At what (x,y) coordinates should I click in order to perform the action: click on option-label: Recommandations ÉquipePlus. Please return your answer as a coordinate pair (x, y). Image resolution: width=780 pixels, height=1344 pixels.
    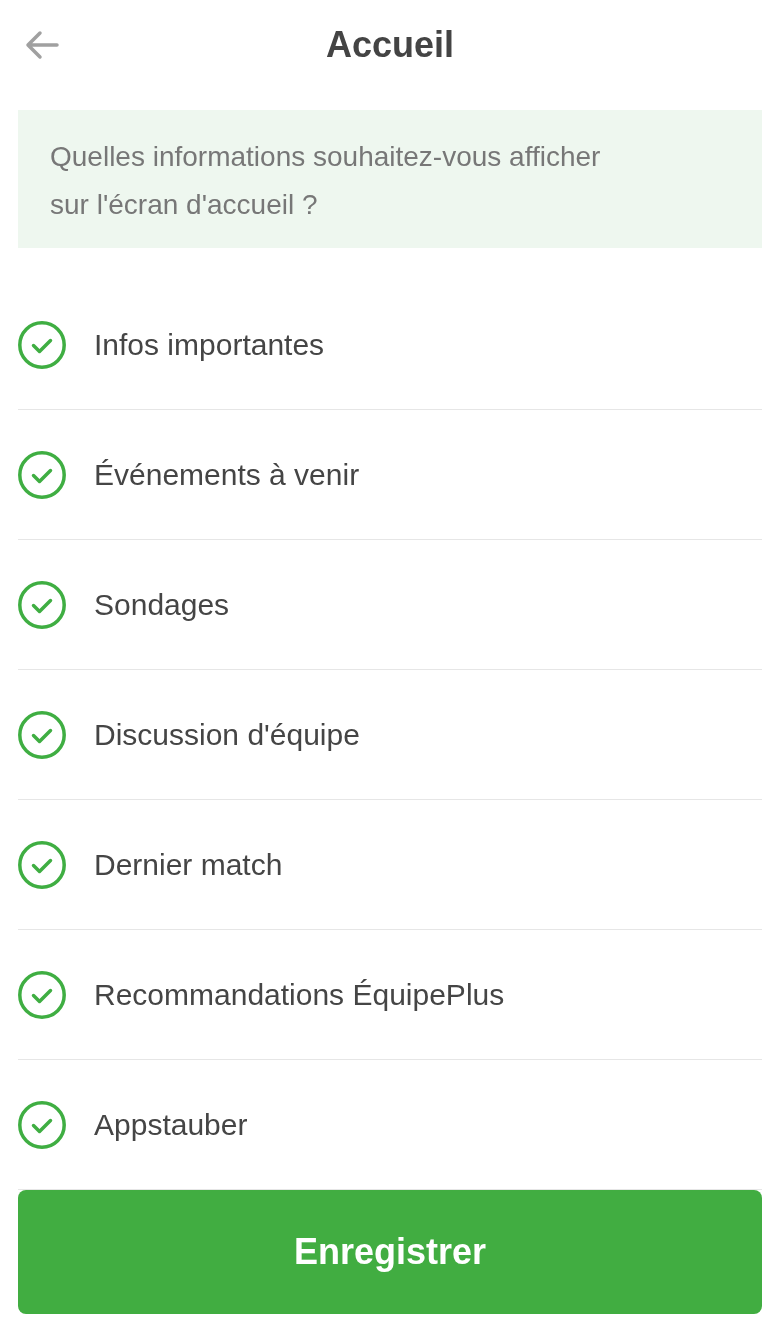
    Looking at the image, I should click on (299, 994).